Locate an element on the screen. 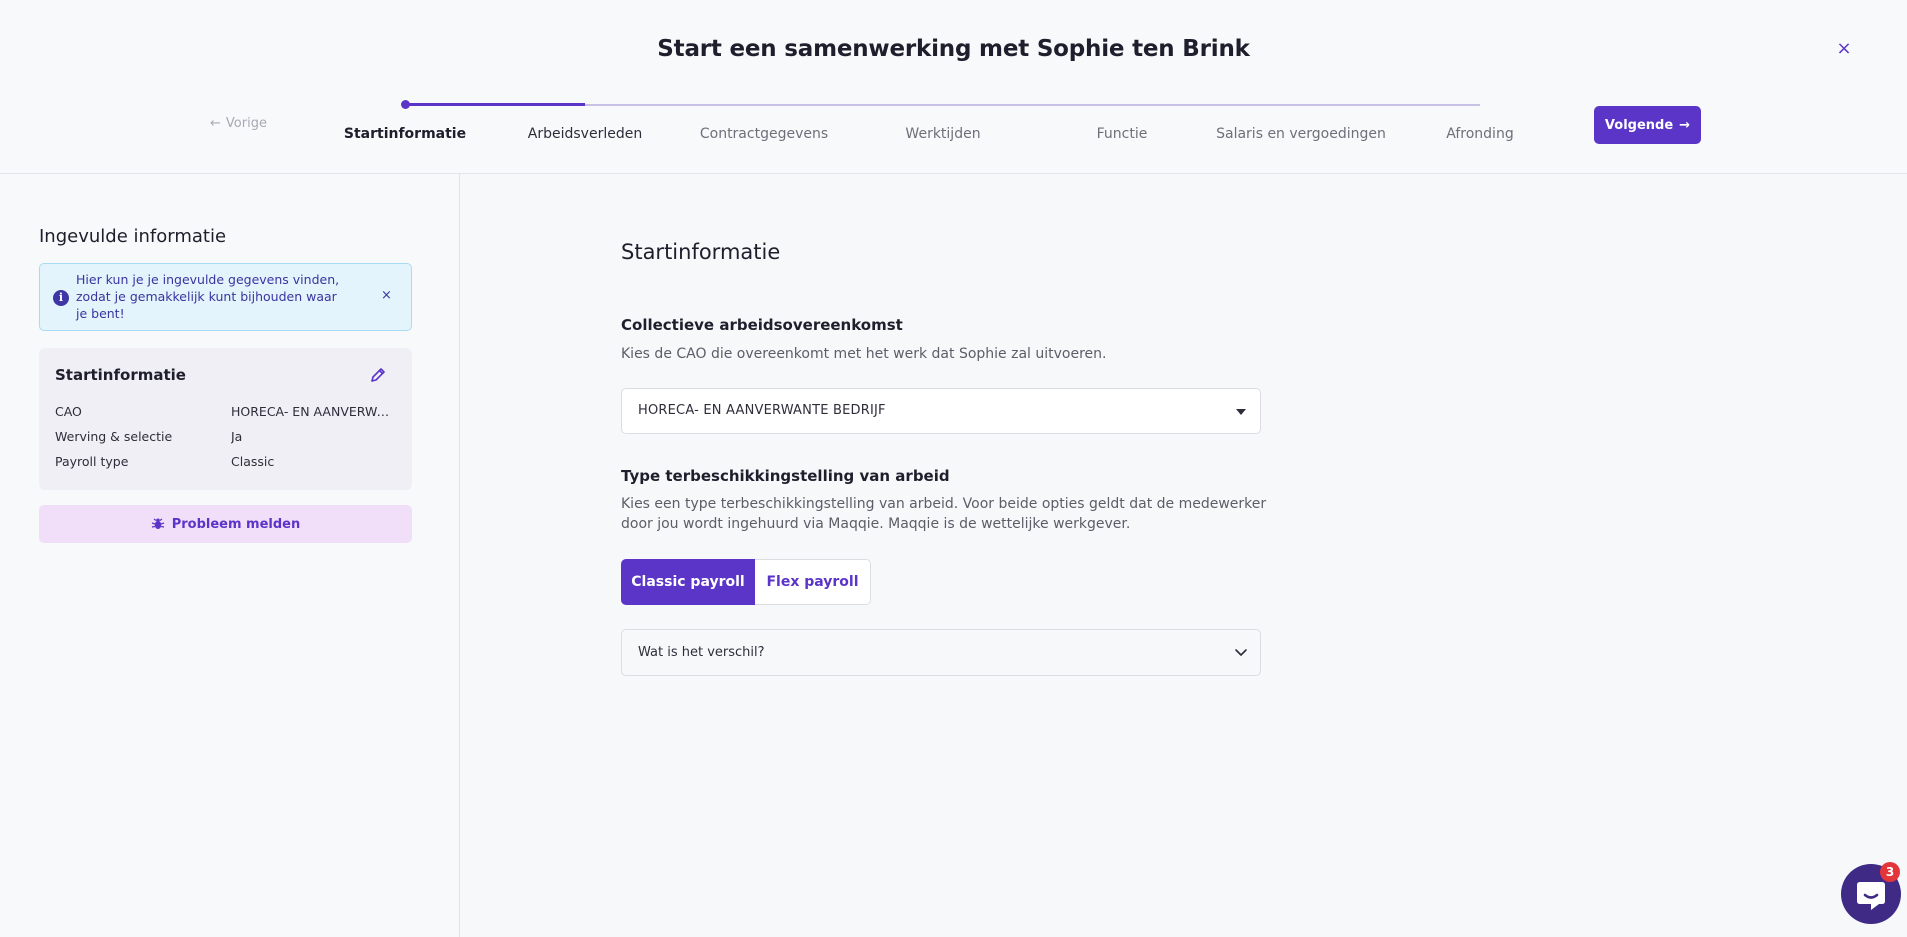  step-salaris-en-vergoedingen: Salaris en vergoedingen is located at coordinates (1301, 134).